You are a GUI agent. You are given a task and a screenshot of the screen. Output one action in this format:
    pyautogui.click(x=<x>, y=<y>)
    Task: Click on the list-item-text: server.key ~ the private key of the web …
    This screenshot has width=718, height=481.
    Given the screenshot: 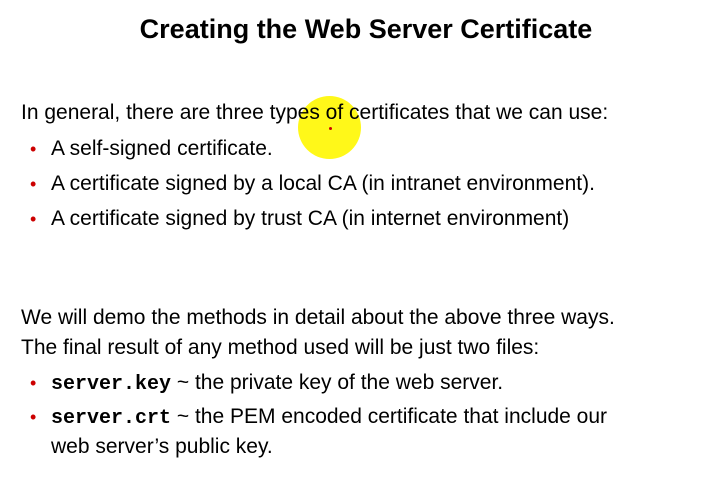 What is the action you would take?
    pyautogui.click(x=277, y=384)
    